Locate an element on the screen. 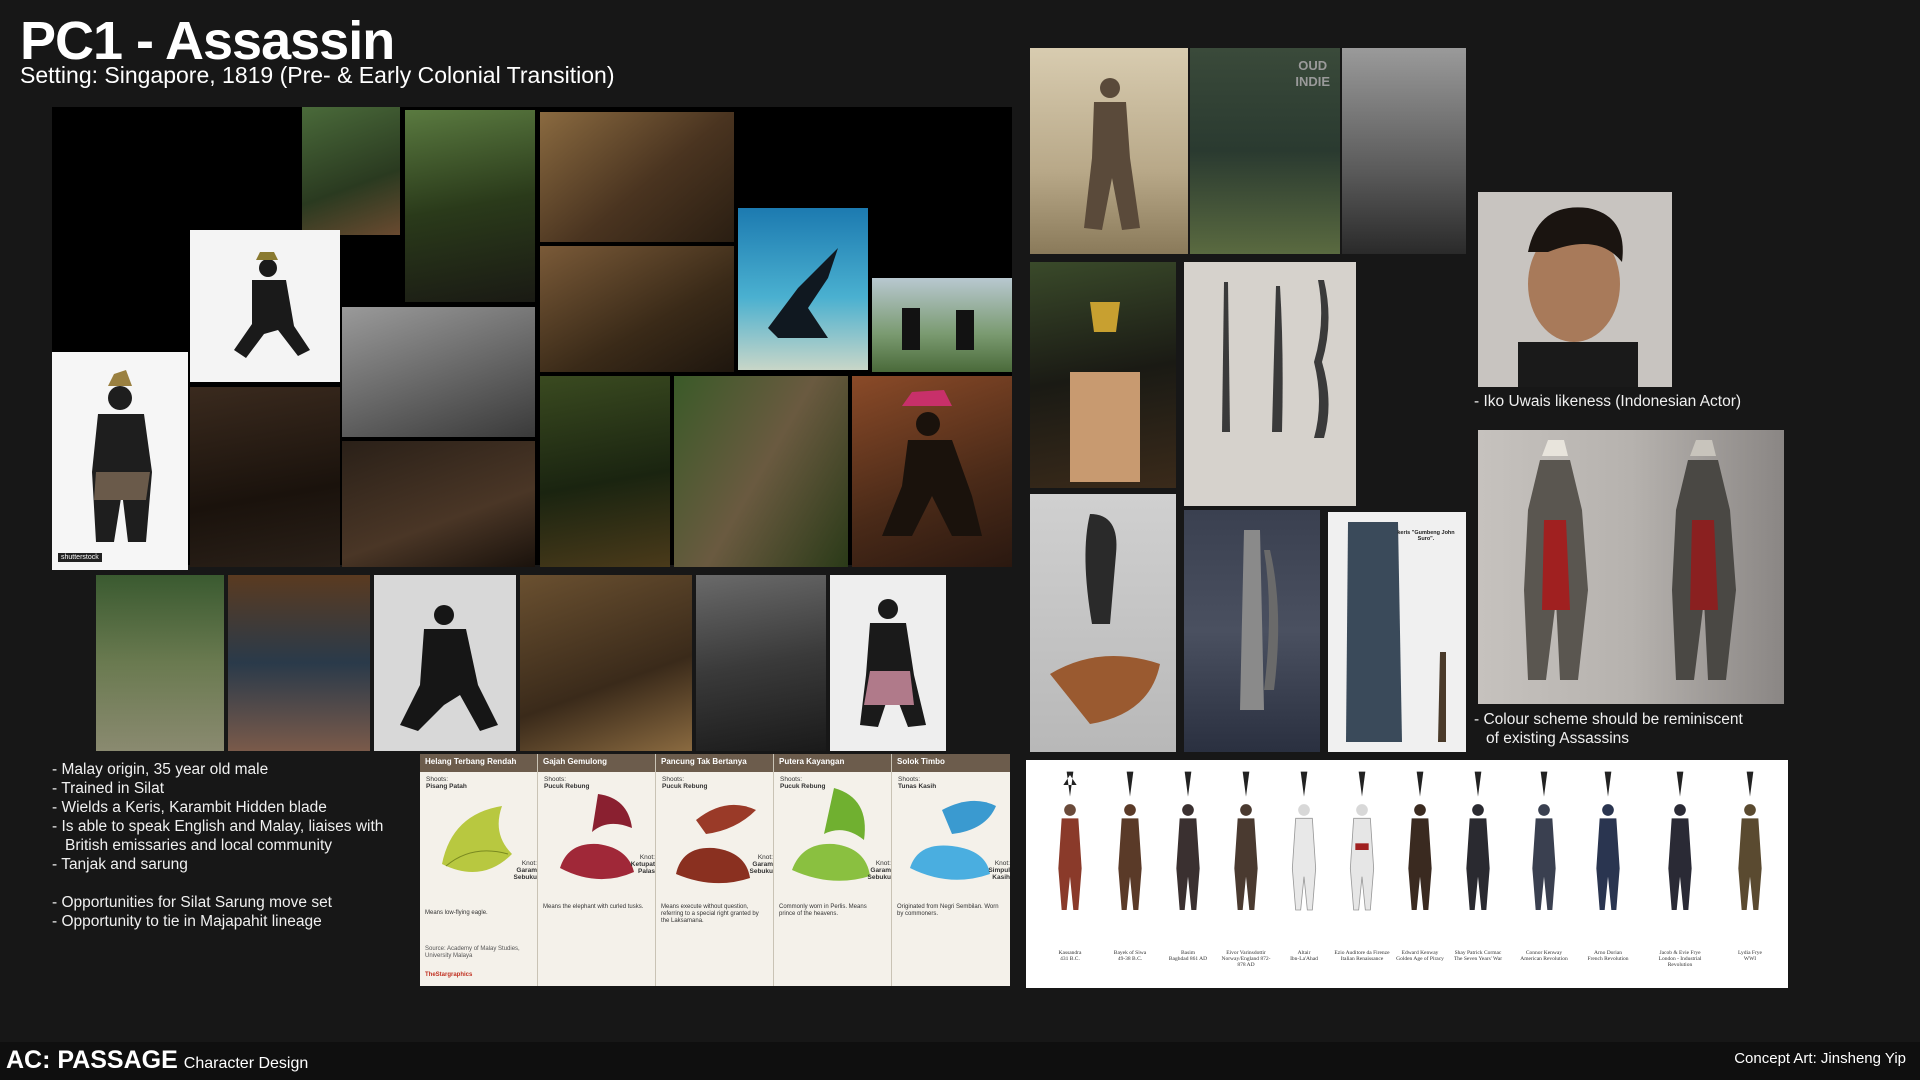 Image resolution: width=1920 pixels, height=1080 pixels. note-spacer is located at coordinates (217, 883).